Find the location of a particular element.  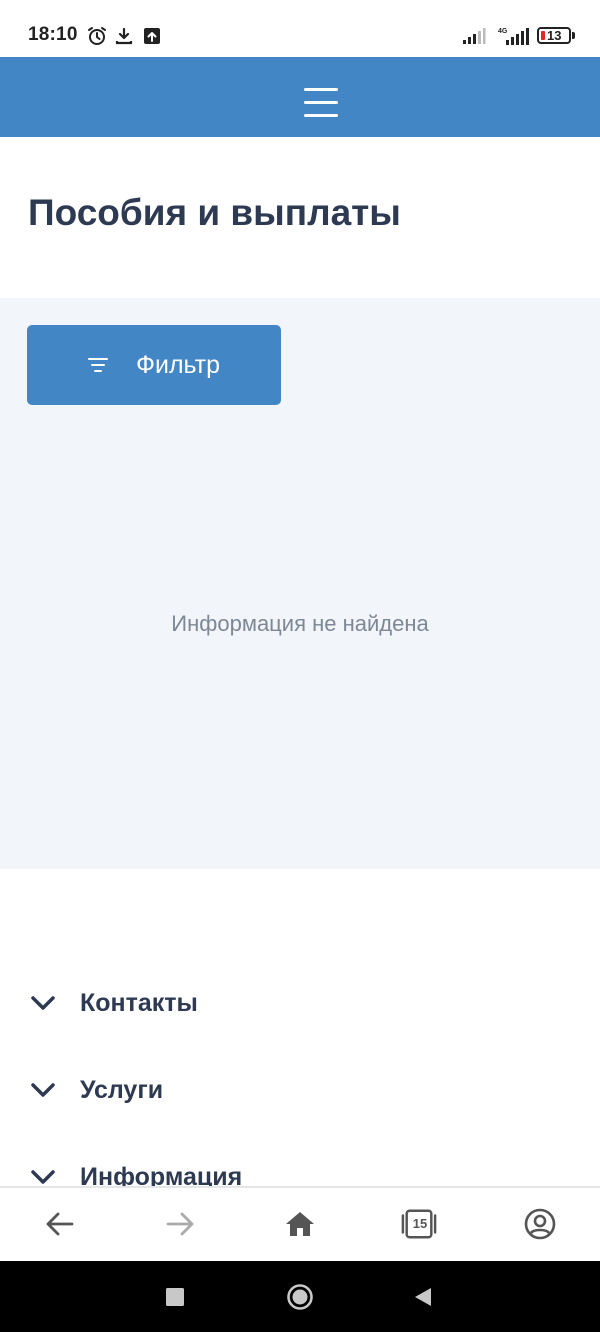

download-icon is located at coordinates (124, 36).